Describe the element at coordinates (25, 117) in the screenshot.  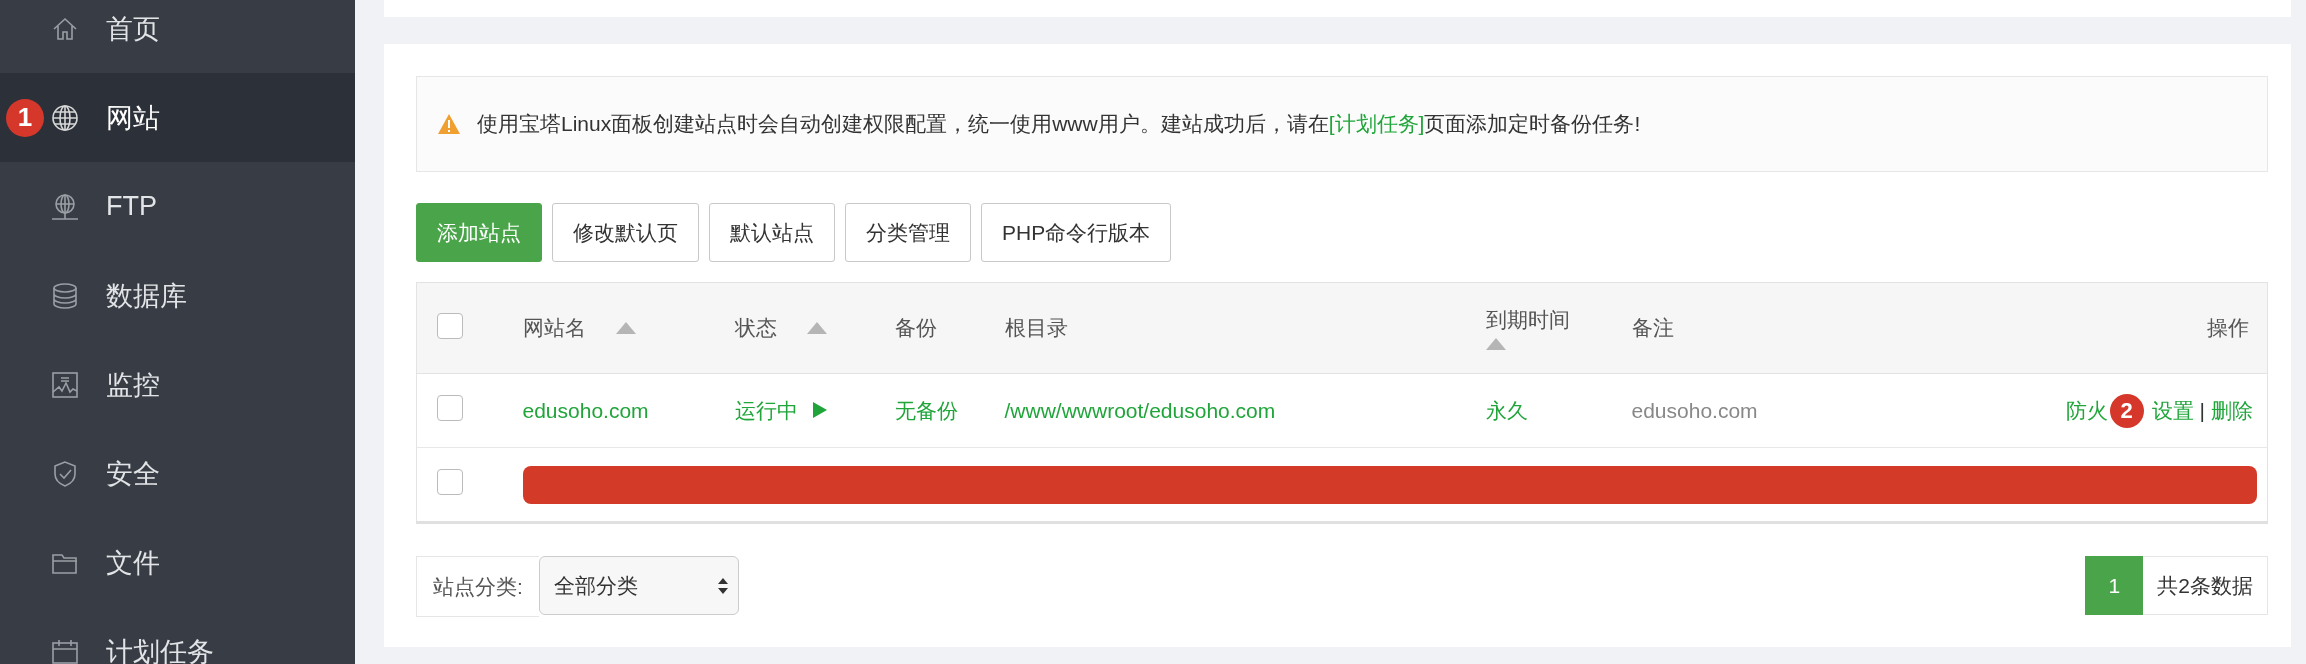
I see `step-badge: 1` at that location.